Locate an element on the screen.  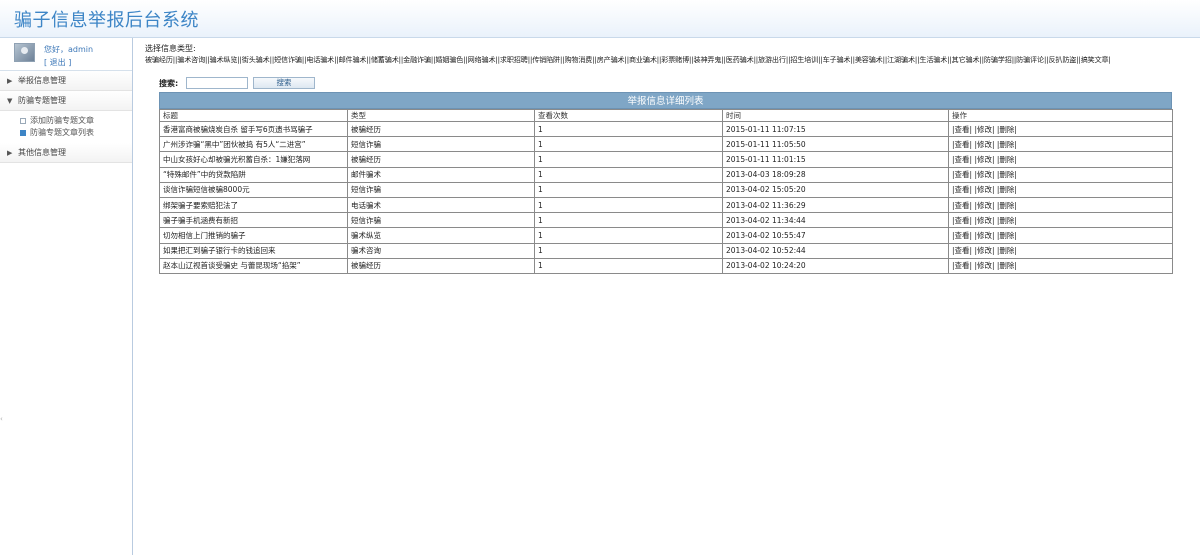
category-link: 美容骗术 is located at coordinates (869, 59).